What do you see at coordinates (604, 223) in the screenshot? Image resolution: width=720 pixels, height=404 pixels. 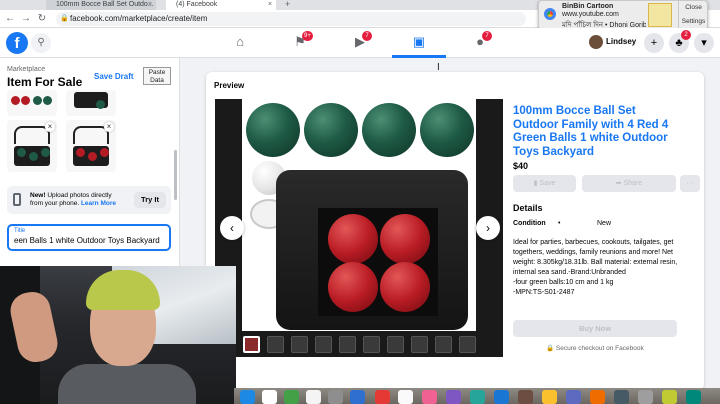 I see `condition-value: New` at bounding box center [604, 223].